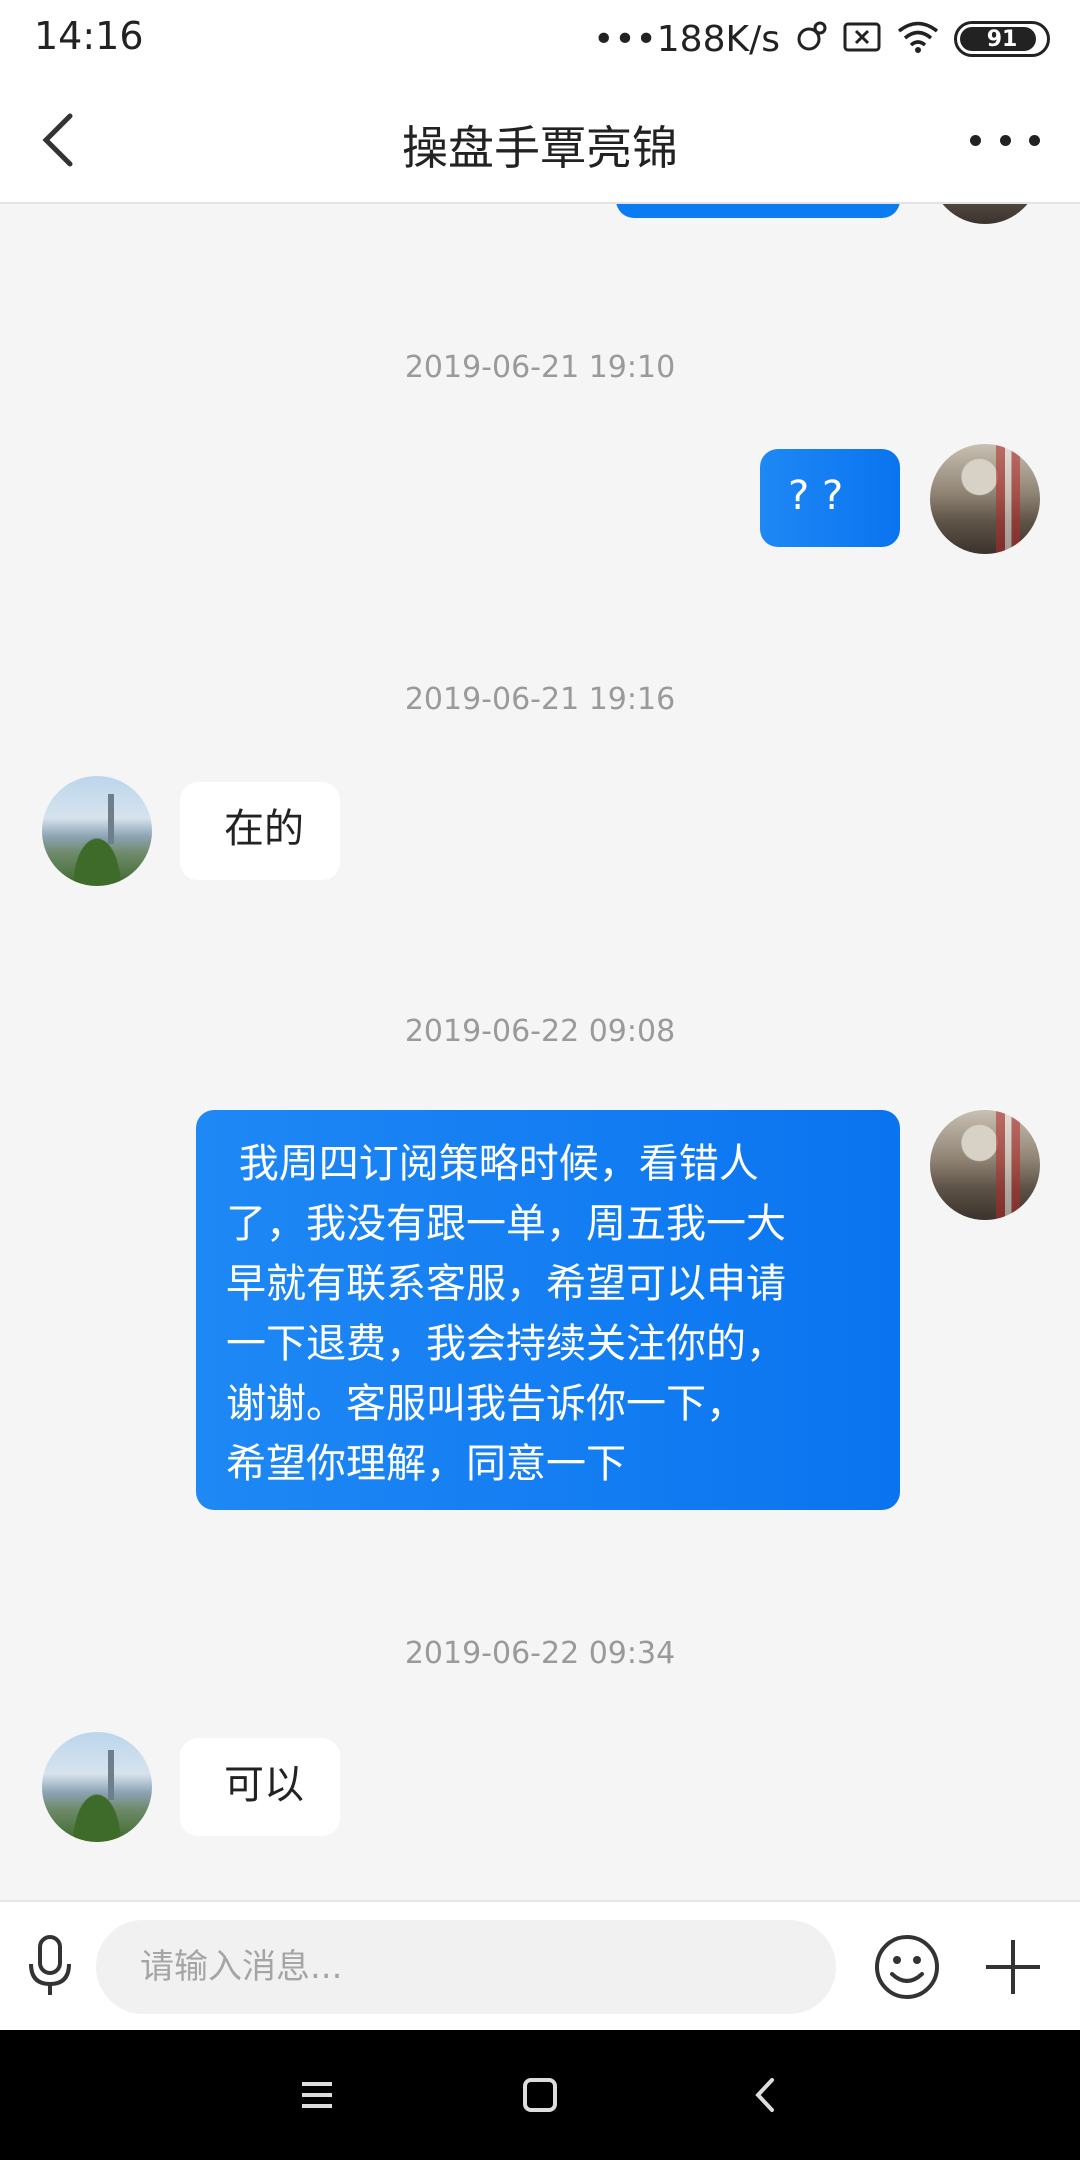 The height and width of the screenshot is (2160, 1080). Describe the element at coordinates (492, 1164) in the screenshot. I see `message-text-line: 我周四订阅策略时候，看错人` at that location.